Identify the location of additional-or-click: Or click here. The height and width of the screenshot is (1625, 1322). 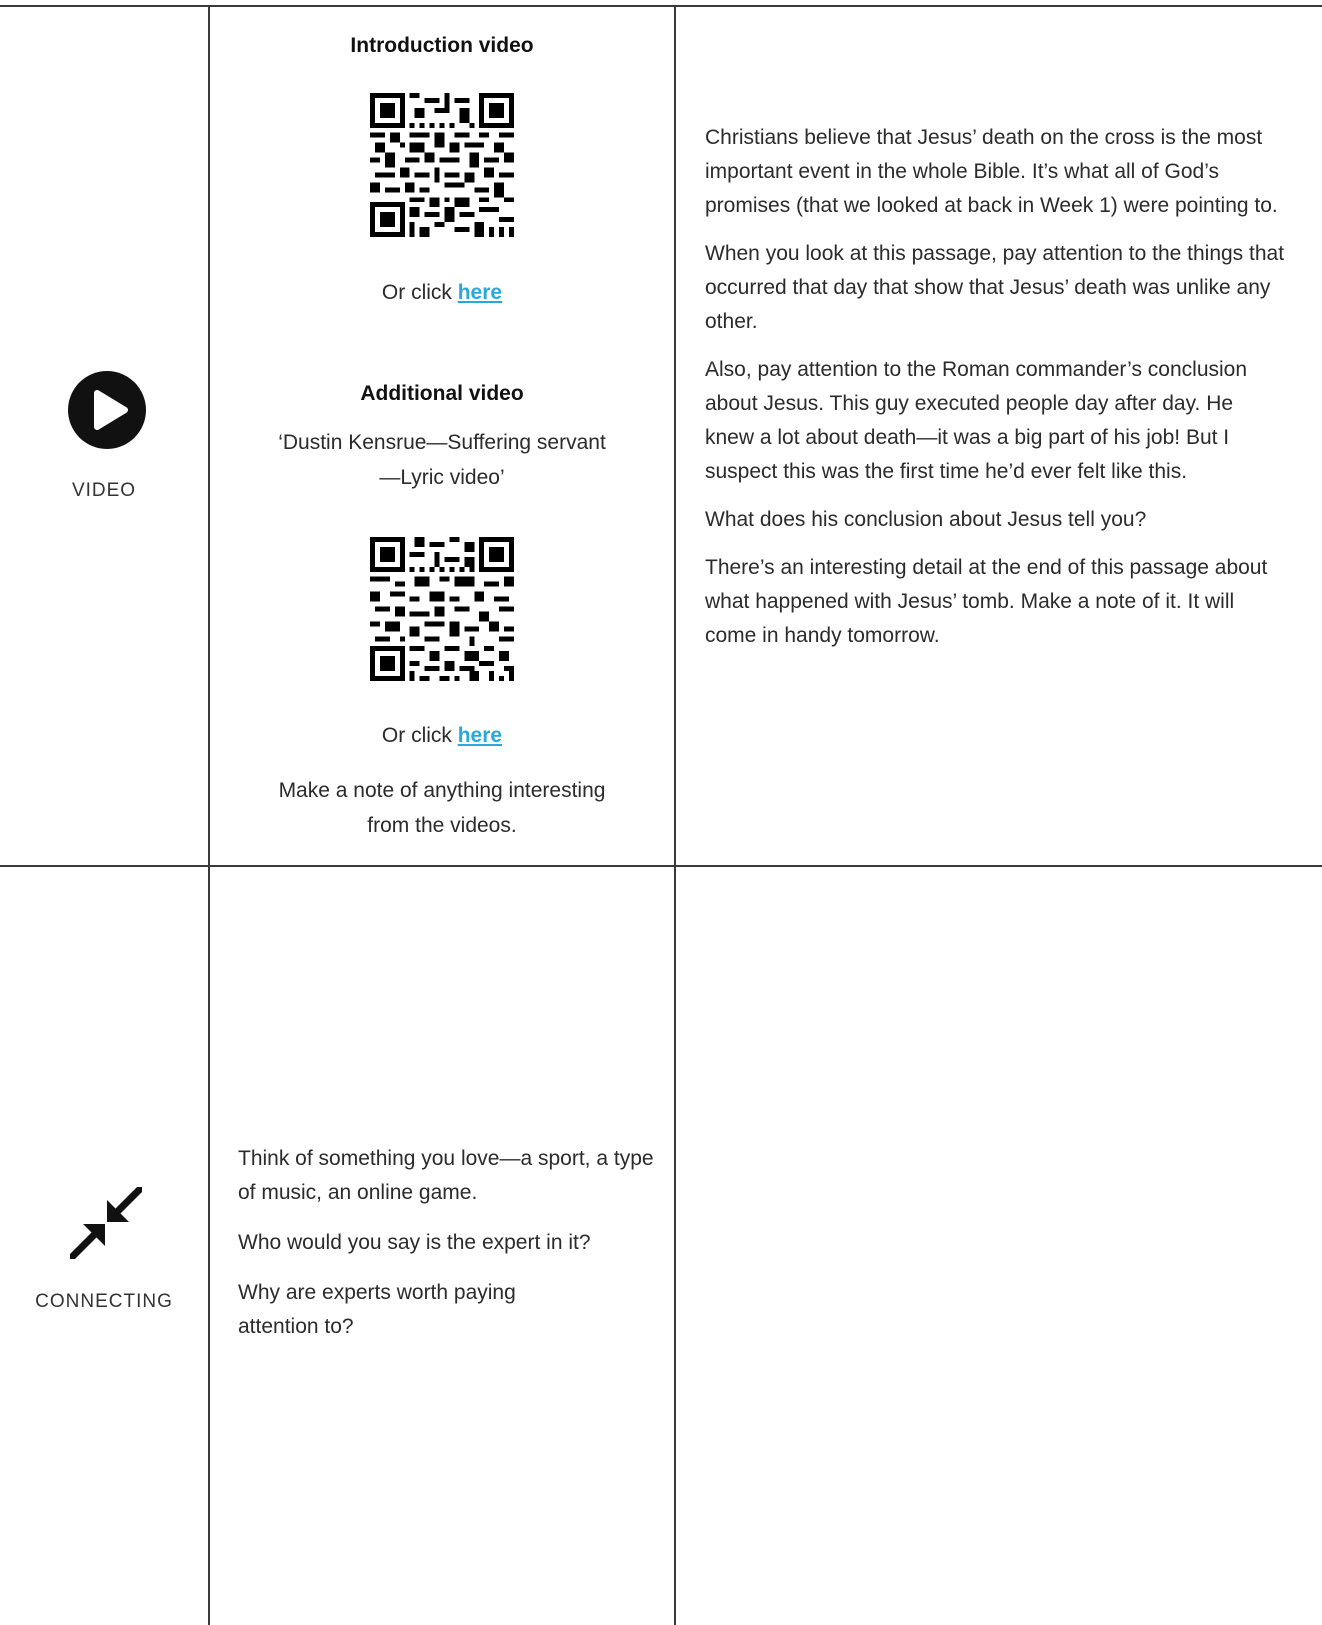
(442, 735).